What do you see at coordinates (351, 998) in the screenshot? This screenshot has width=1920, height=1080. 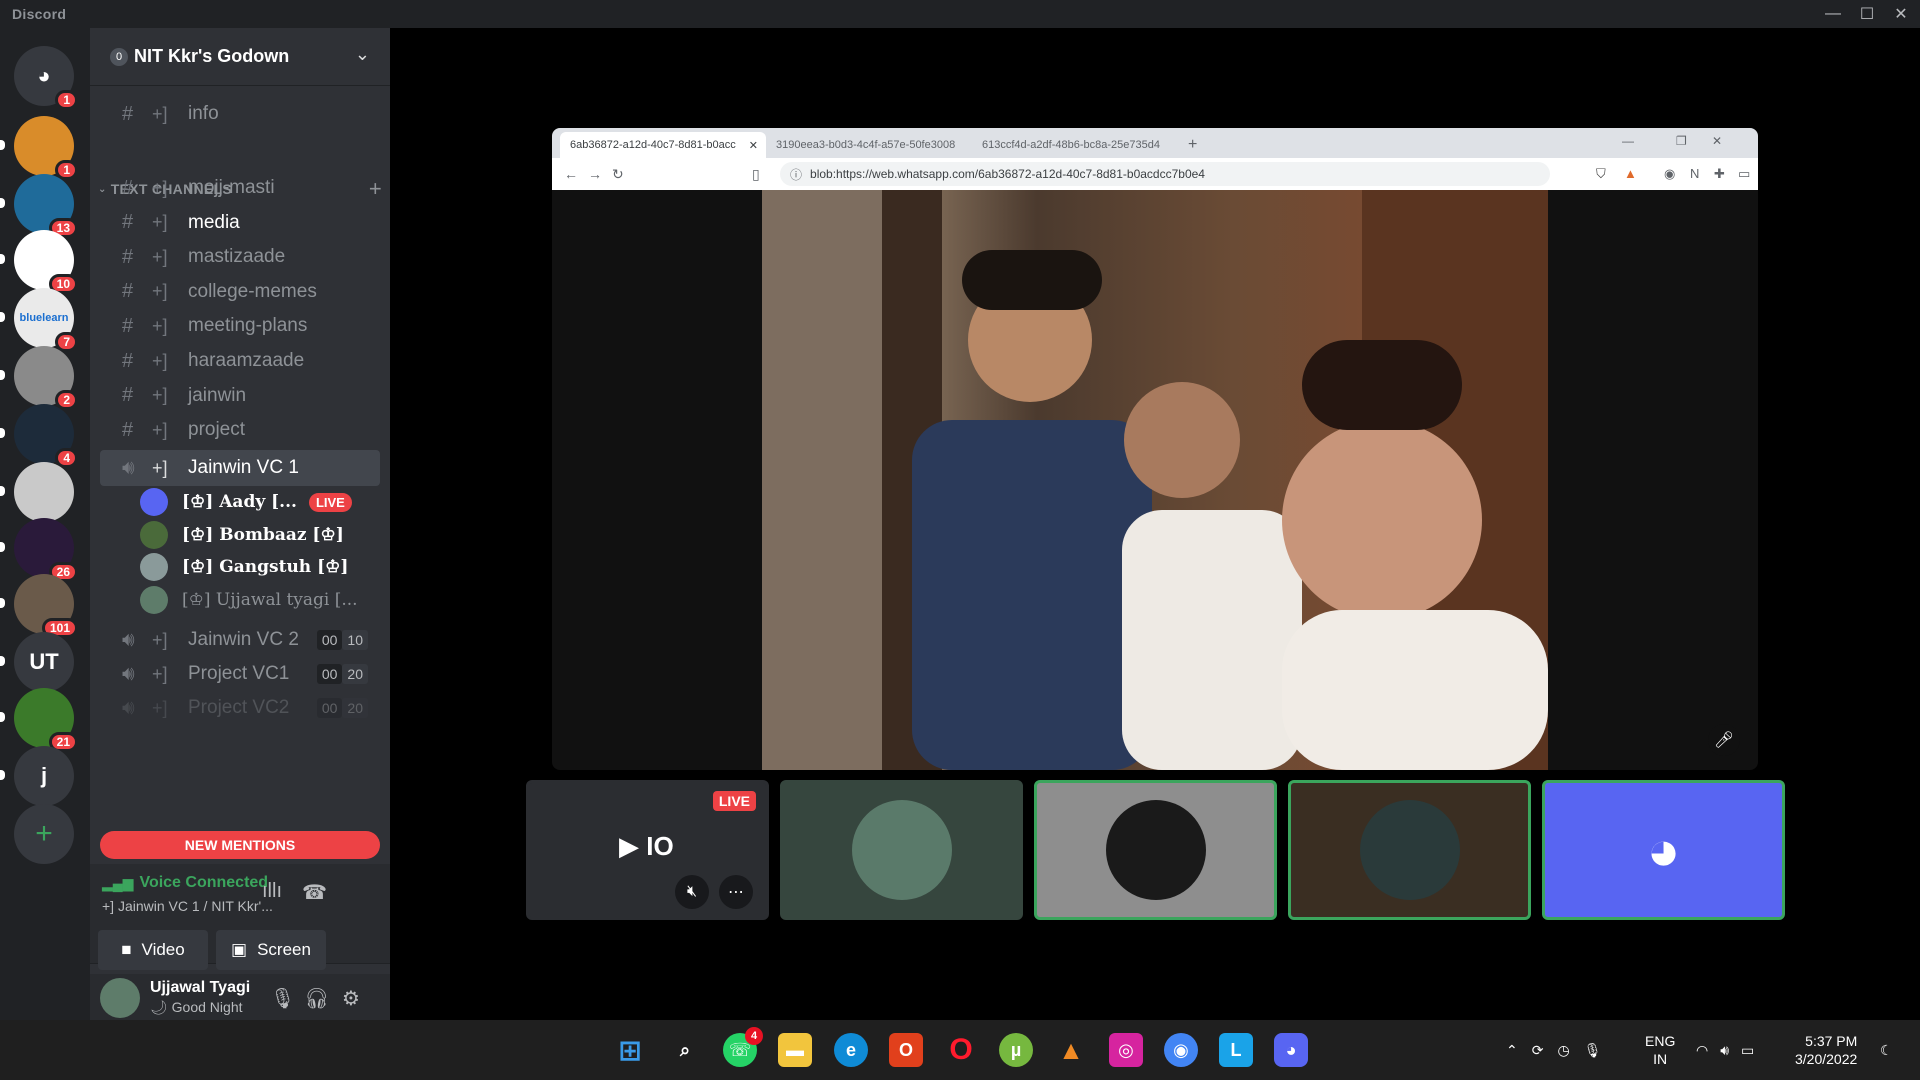 I see `gear-icon: ⚙` at bounding box center [351, 998].